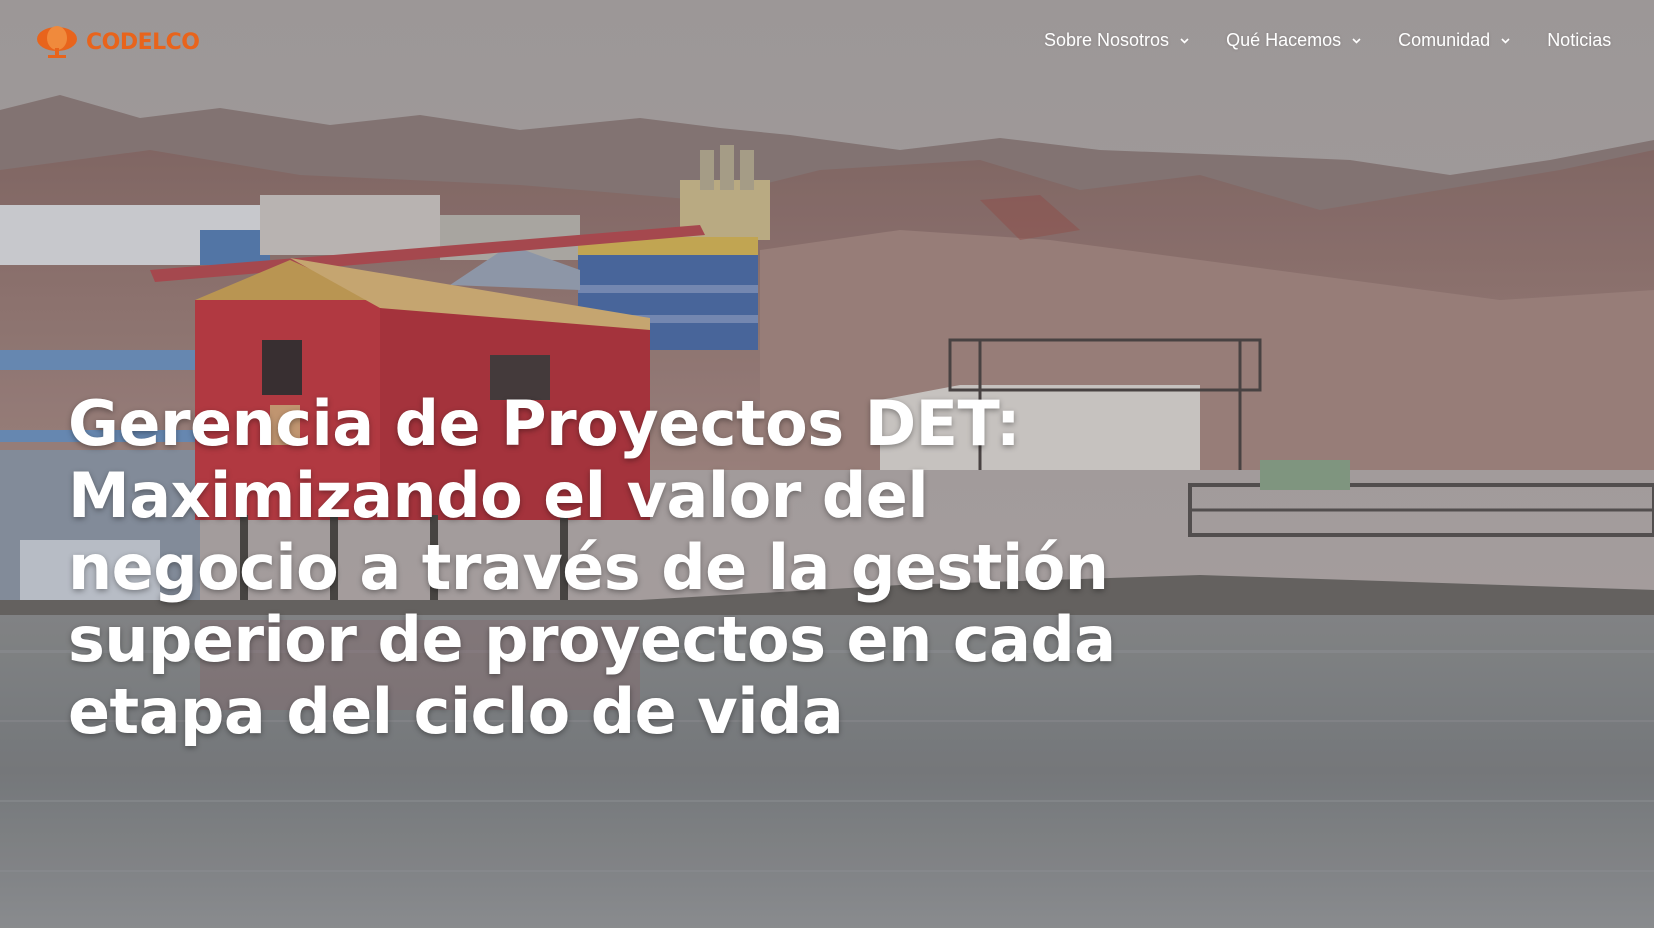 The image size is (1654, 933). I want to click on codelco-copper-drop-icon, so click(57, 42).